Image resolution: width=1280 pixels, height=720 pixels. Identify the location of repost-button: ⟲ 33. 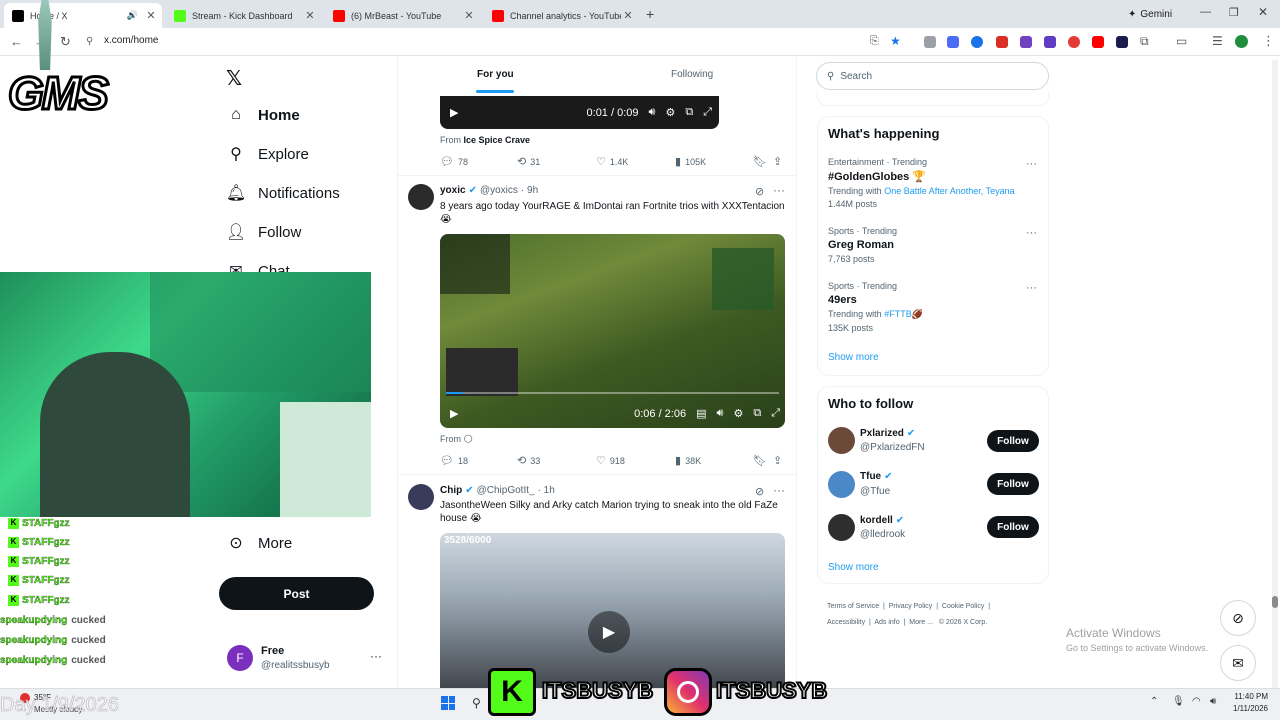
(528, 460).